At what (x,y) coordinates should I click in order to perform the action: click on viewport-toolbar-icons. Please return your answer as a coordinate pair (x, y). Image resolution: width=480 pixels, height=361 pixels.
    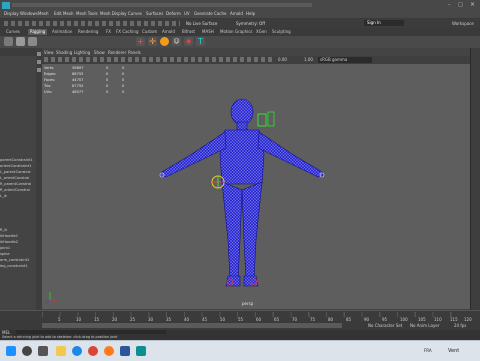
    Looking at the image, I should click on (159, 59).